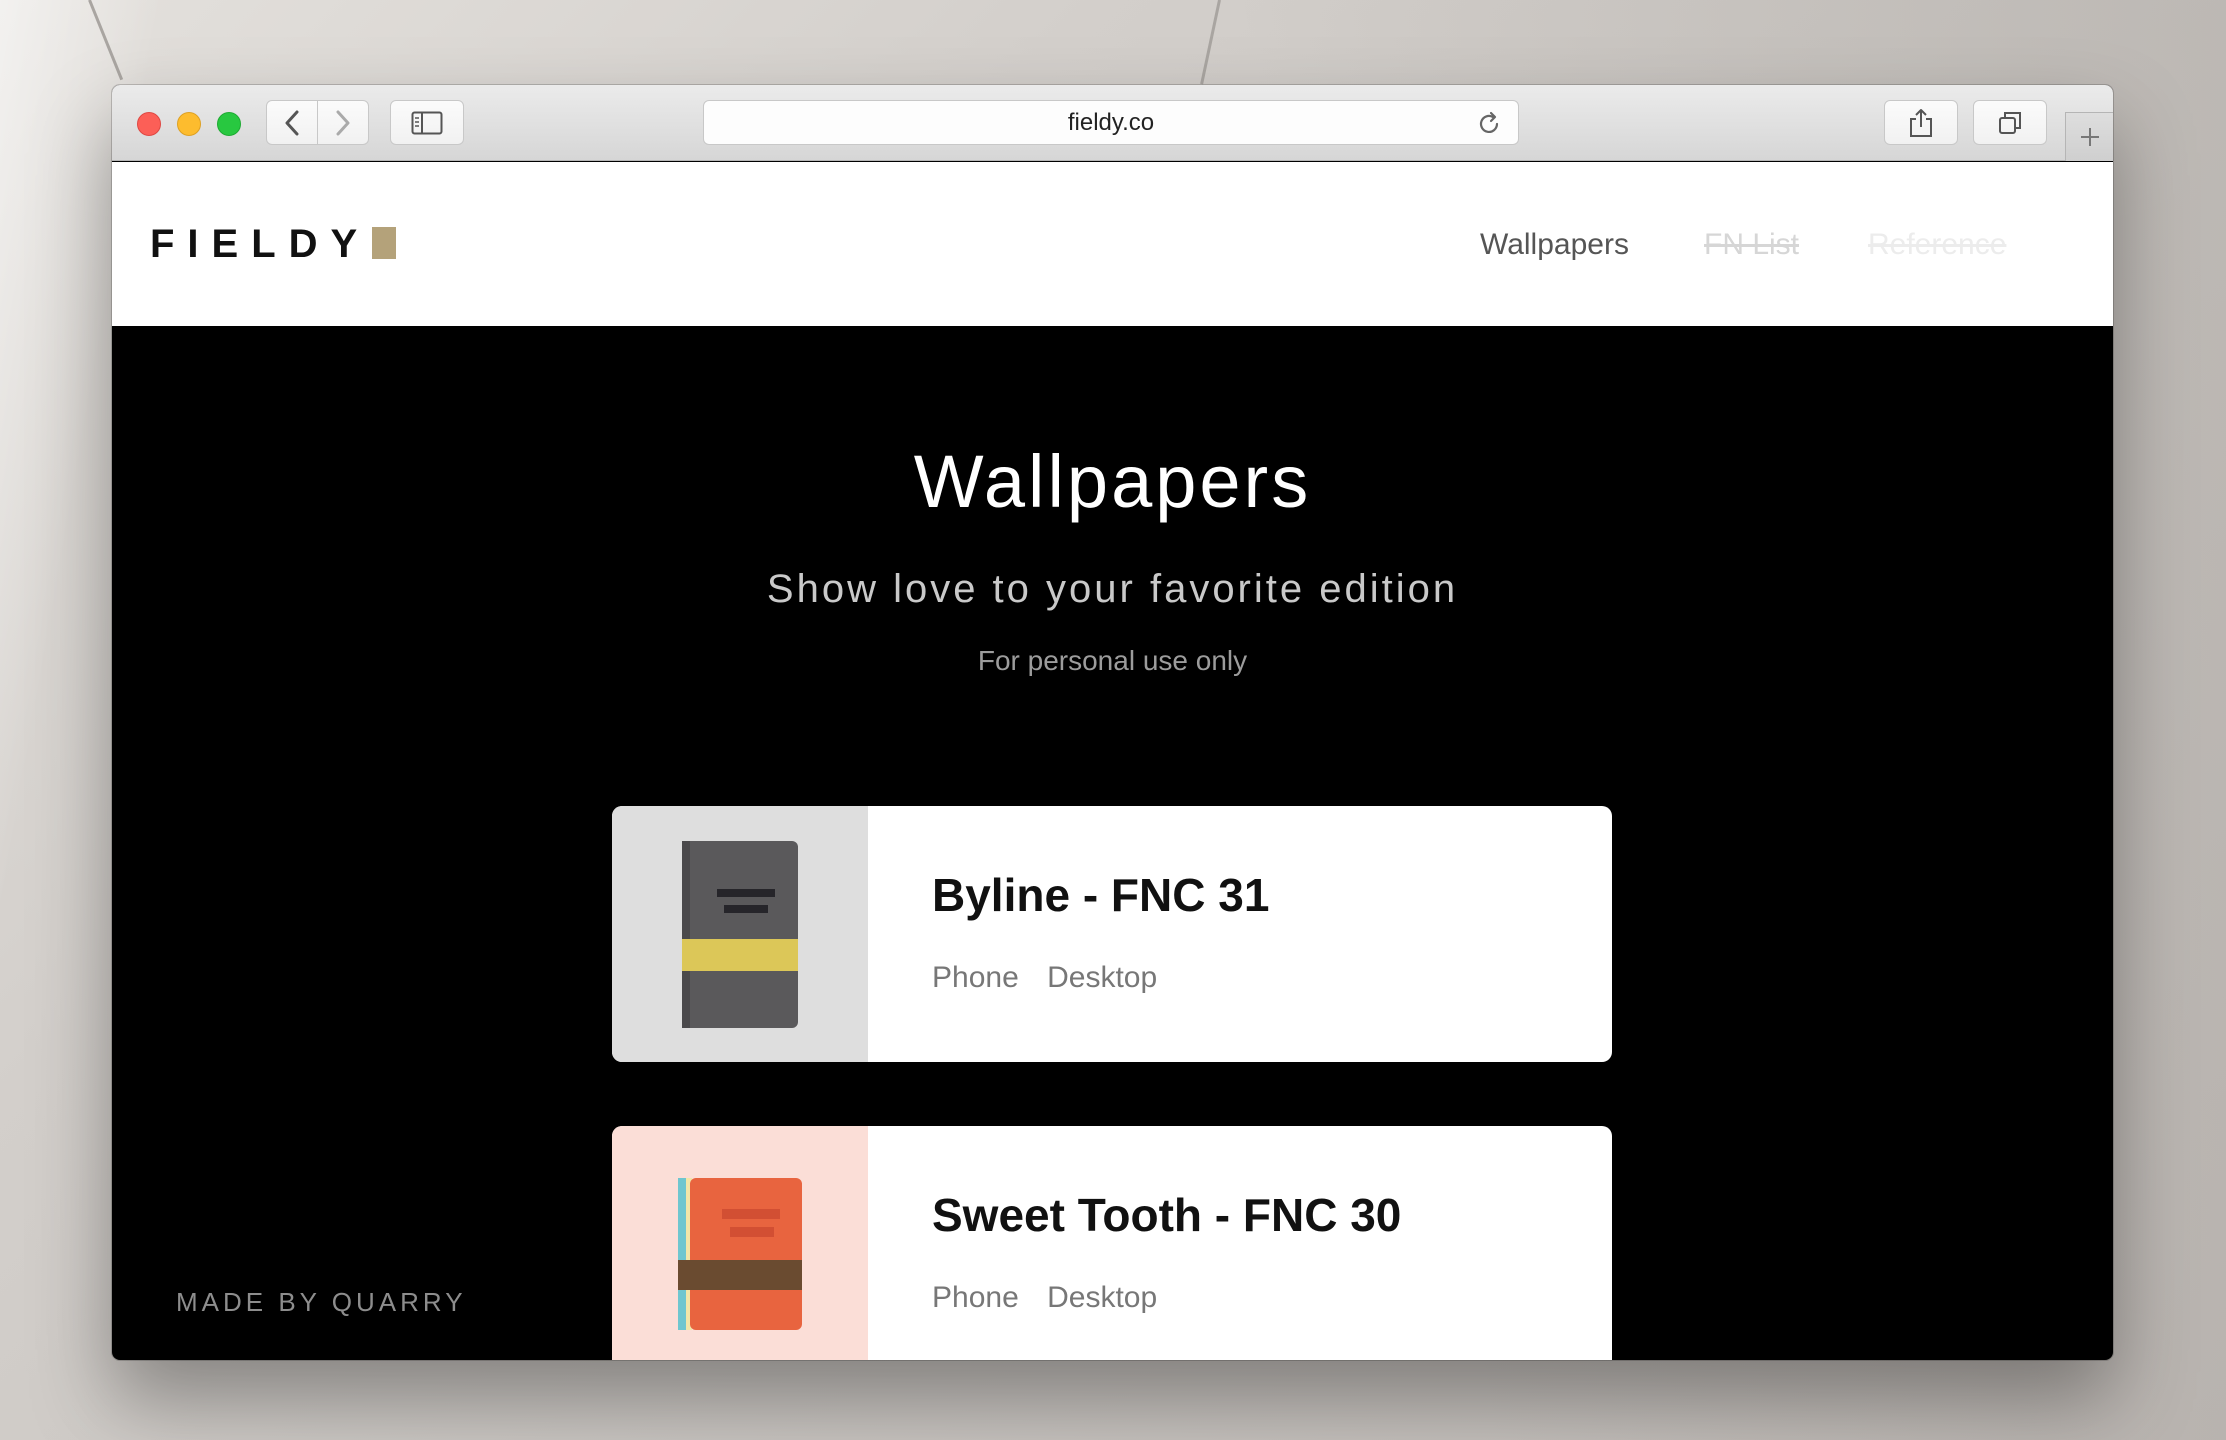  I want to click on sidebar-icon, so click(427, 122).